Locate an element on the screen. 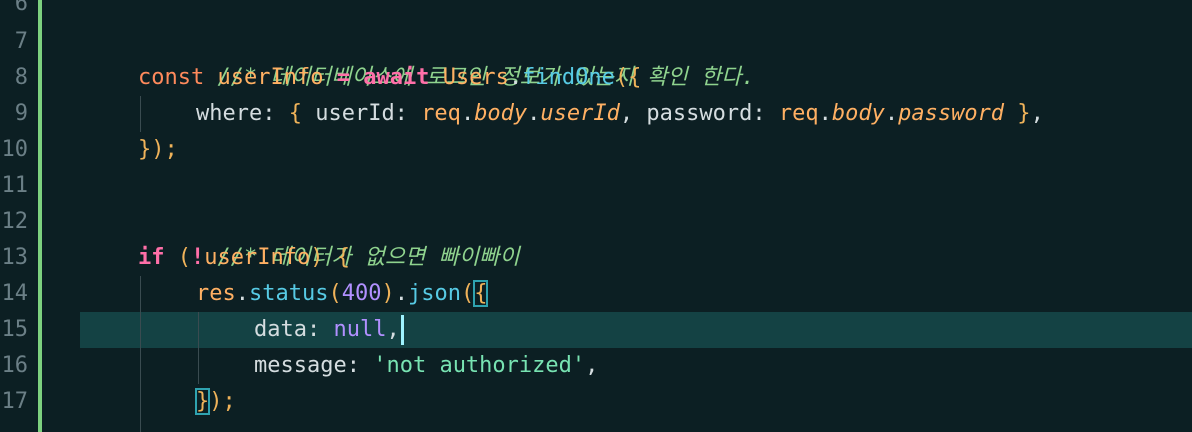 This screenshot has width=1192, height=432. line-number: 13 is located at coordinates (15, 257).